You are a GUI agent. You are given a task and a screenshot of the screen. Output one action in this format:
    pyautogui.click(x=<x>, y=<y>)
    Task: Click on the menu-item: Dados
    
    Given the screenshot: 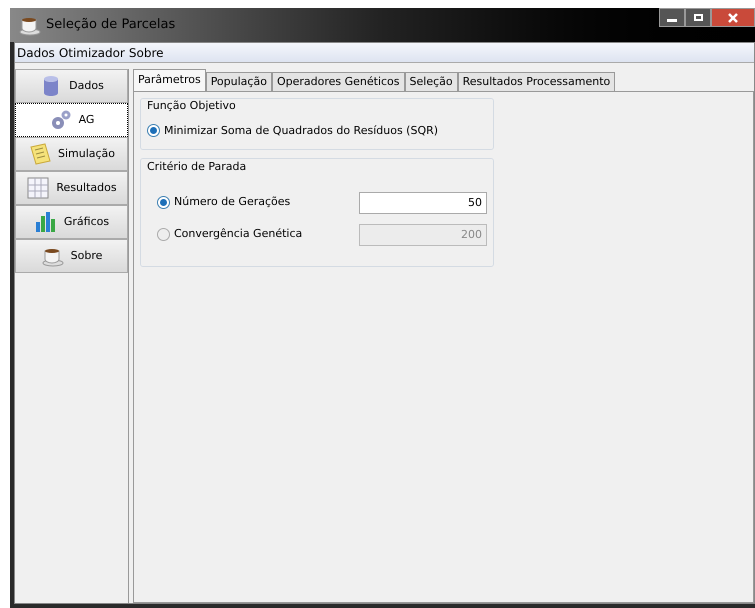 What is the action you would take?
    pyautogui.click(x=36, y=53)
    